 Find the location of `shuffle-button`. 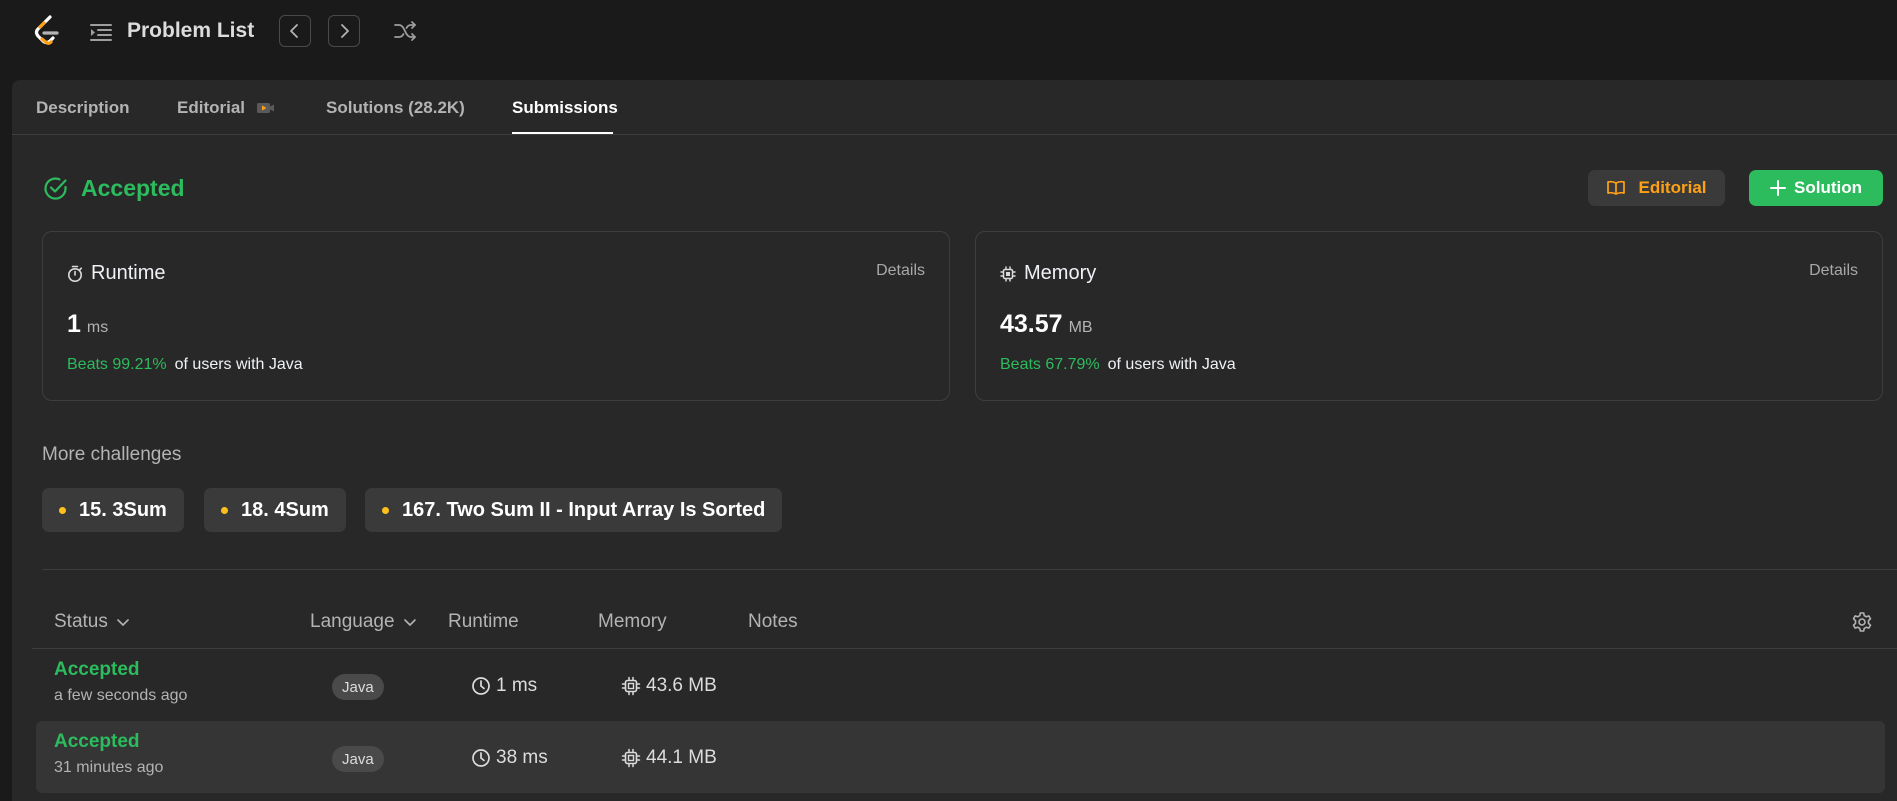

shuffle-button is located at coordinates (405, 31).